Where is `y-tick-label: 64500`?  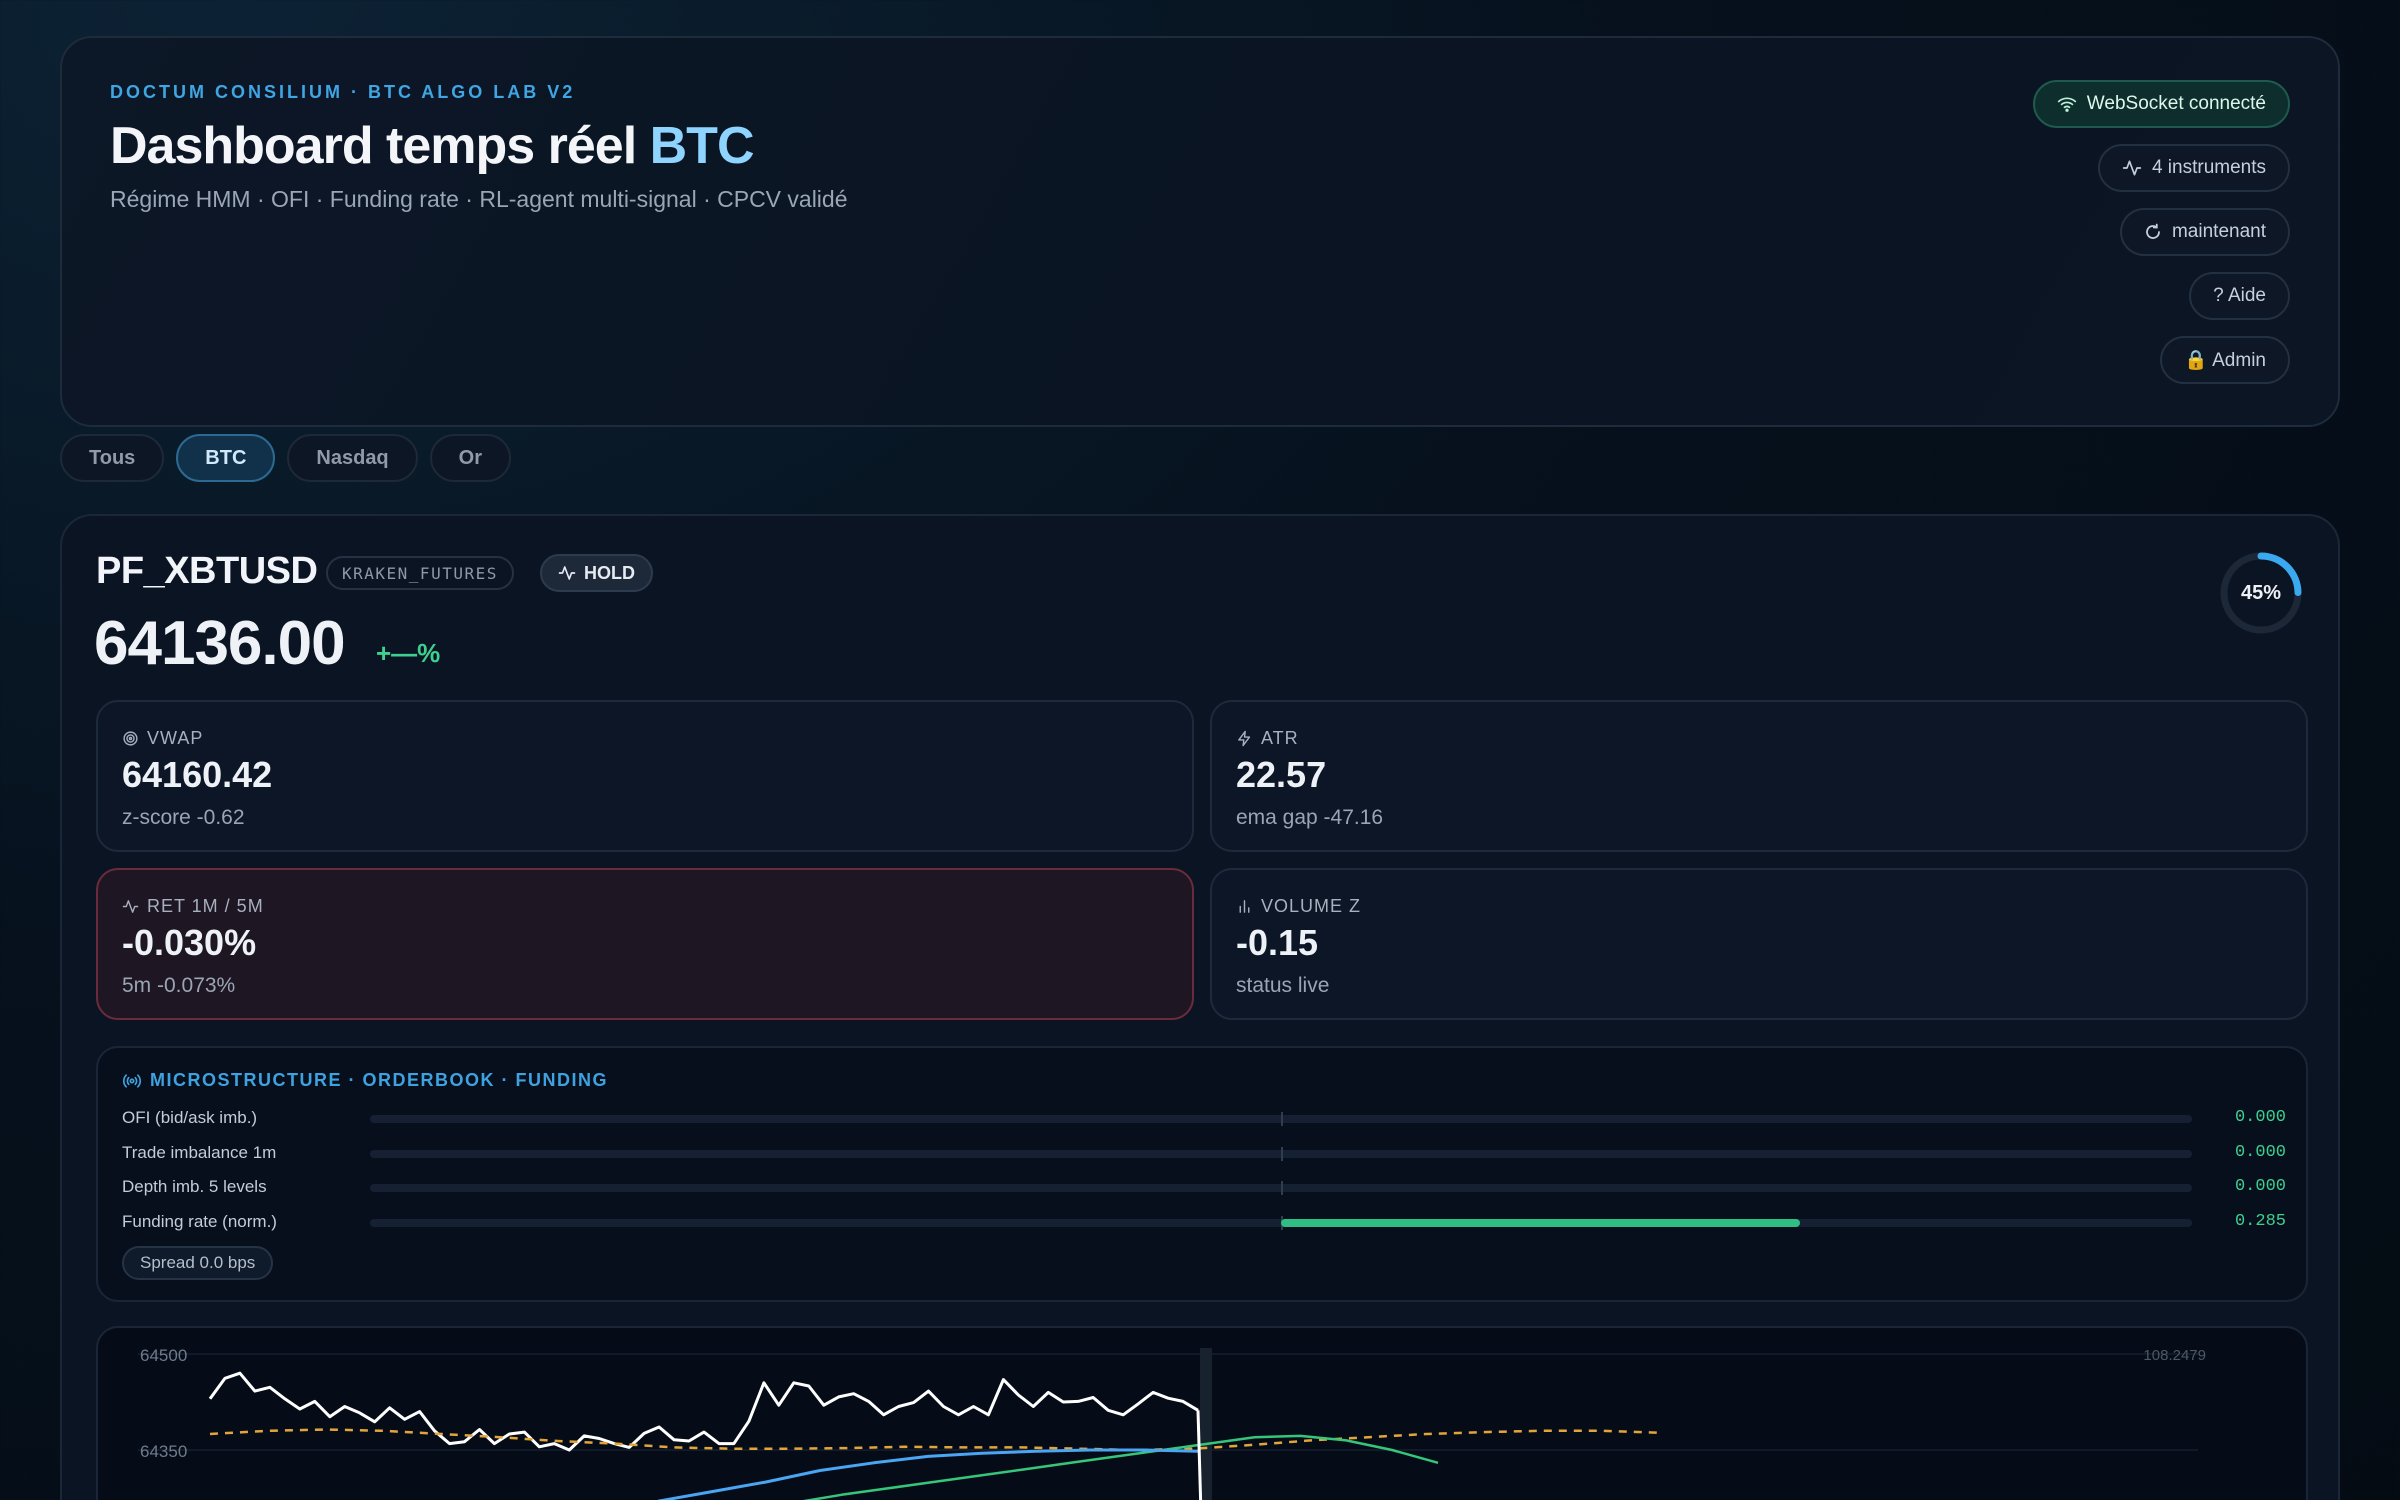 y-tick-label: 64500 is located at coordinates (163, 1355).